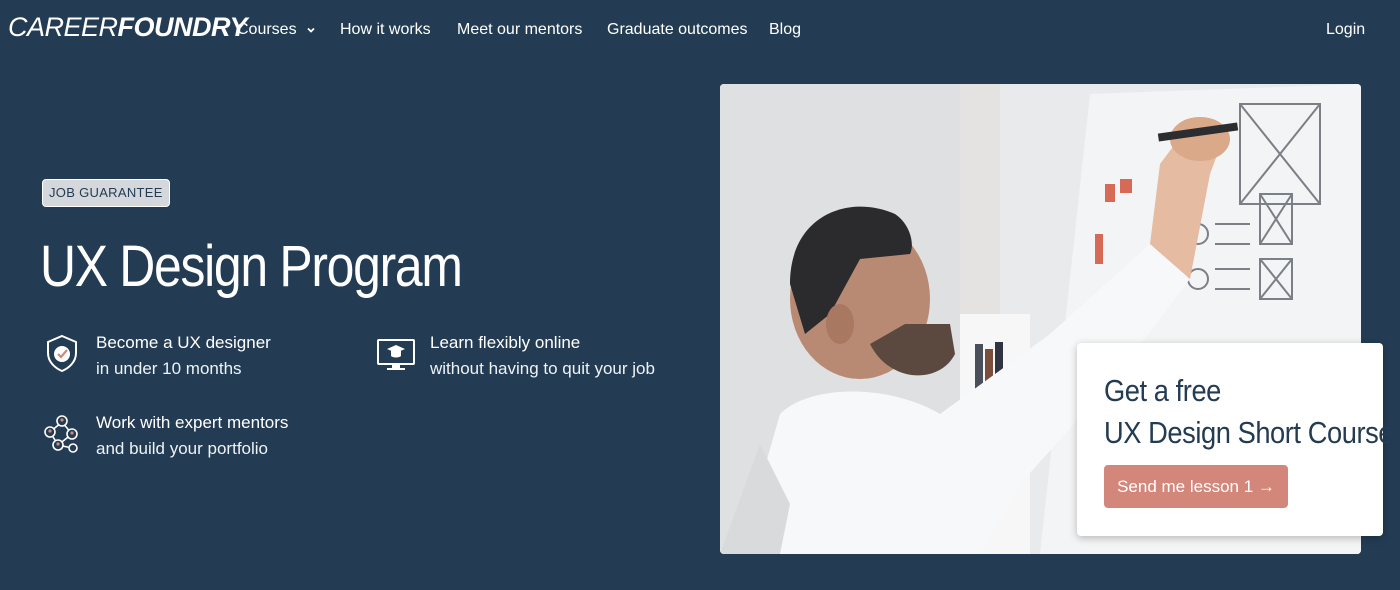 The width and height of the screenshot is (1400, 590). I want to click on feature-line2: in under 10 months, so click(169, 368).